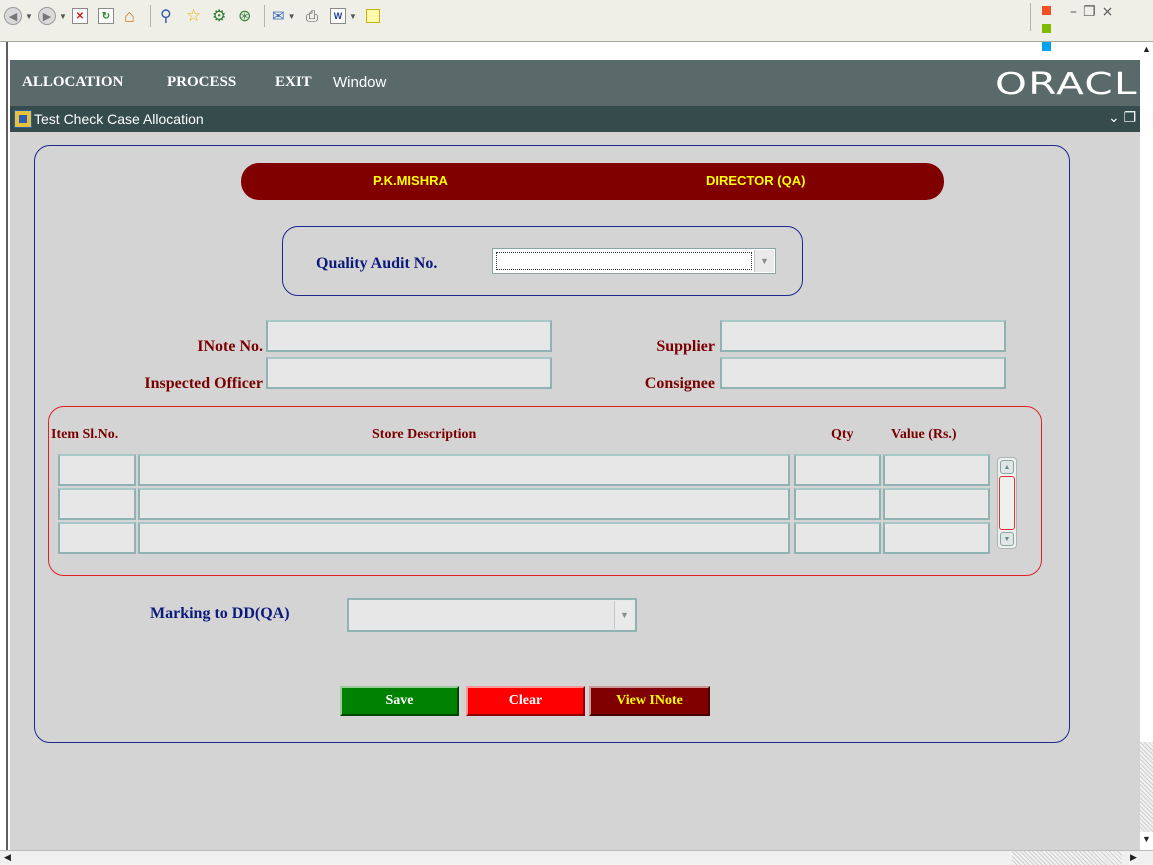 This screenshot has width=1153, height=865. Describe the element at coordinates (13, 16) in the screenshot. I see `back-arrow-icon: ◀` at that location.